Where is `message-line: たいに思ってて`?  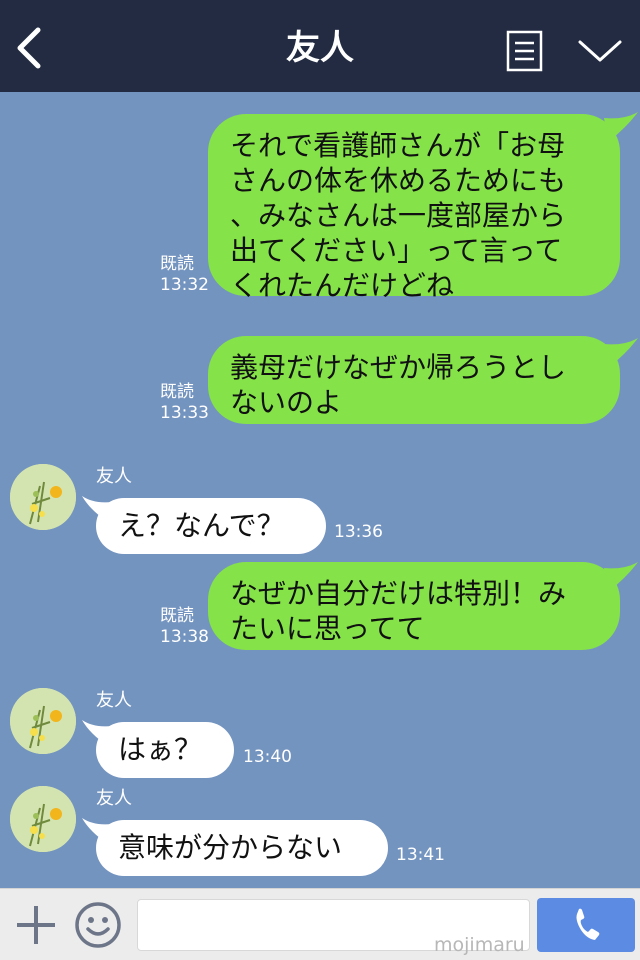 message-line: たいに思ってて is located at coordinates (327, 628).